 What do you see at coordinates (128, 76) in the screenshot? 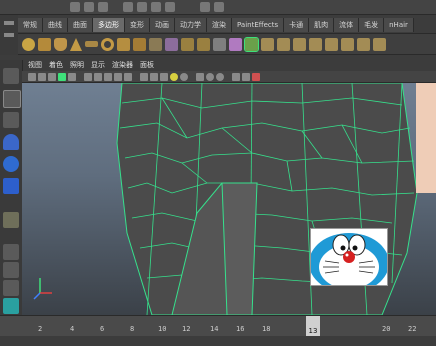
I see `textured-icon` at bounding box center [128, 76].